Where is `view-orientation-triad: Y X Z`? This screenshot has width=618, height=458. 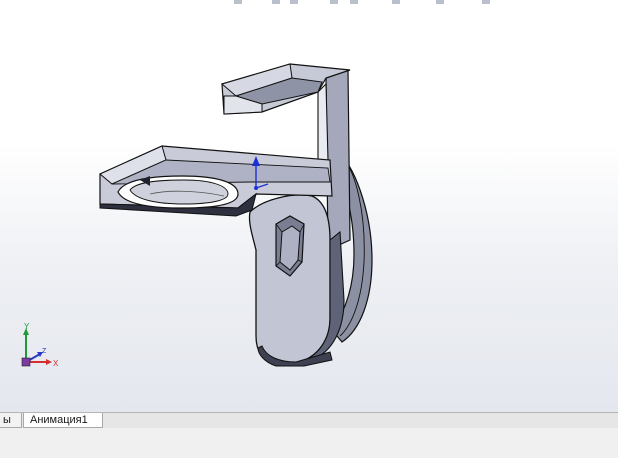 view-orientation-triad: Y X Z is located at coordinates (40, 345).